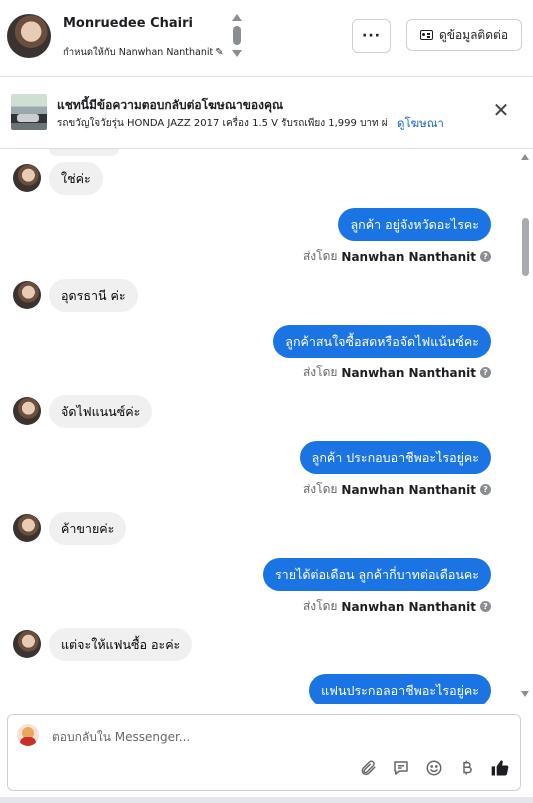 The image size is (533, 803). Describe the element at coordinates (382, 341) in the screenshot. I see `outgoing-message: ลูกค้าสนใจซื้อสดหรือจัดไฟแน้นซ์คะ` at that location.